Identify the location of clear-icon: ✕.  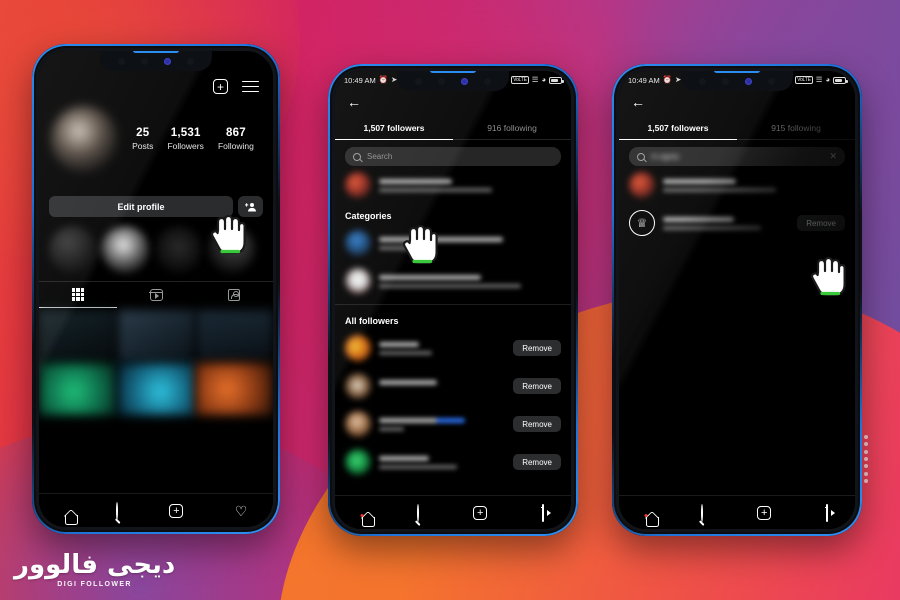
(833, 156).